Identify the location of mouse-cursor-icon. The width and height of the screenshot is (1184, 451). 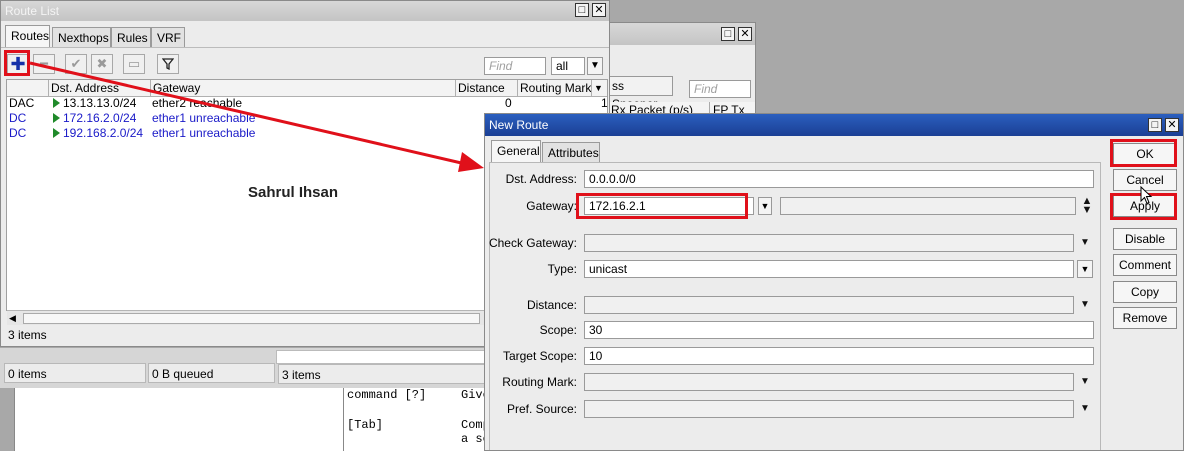
(1146, 195).